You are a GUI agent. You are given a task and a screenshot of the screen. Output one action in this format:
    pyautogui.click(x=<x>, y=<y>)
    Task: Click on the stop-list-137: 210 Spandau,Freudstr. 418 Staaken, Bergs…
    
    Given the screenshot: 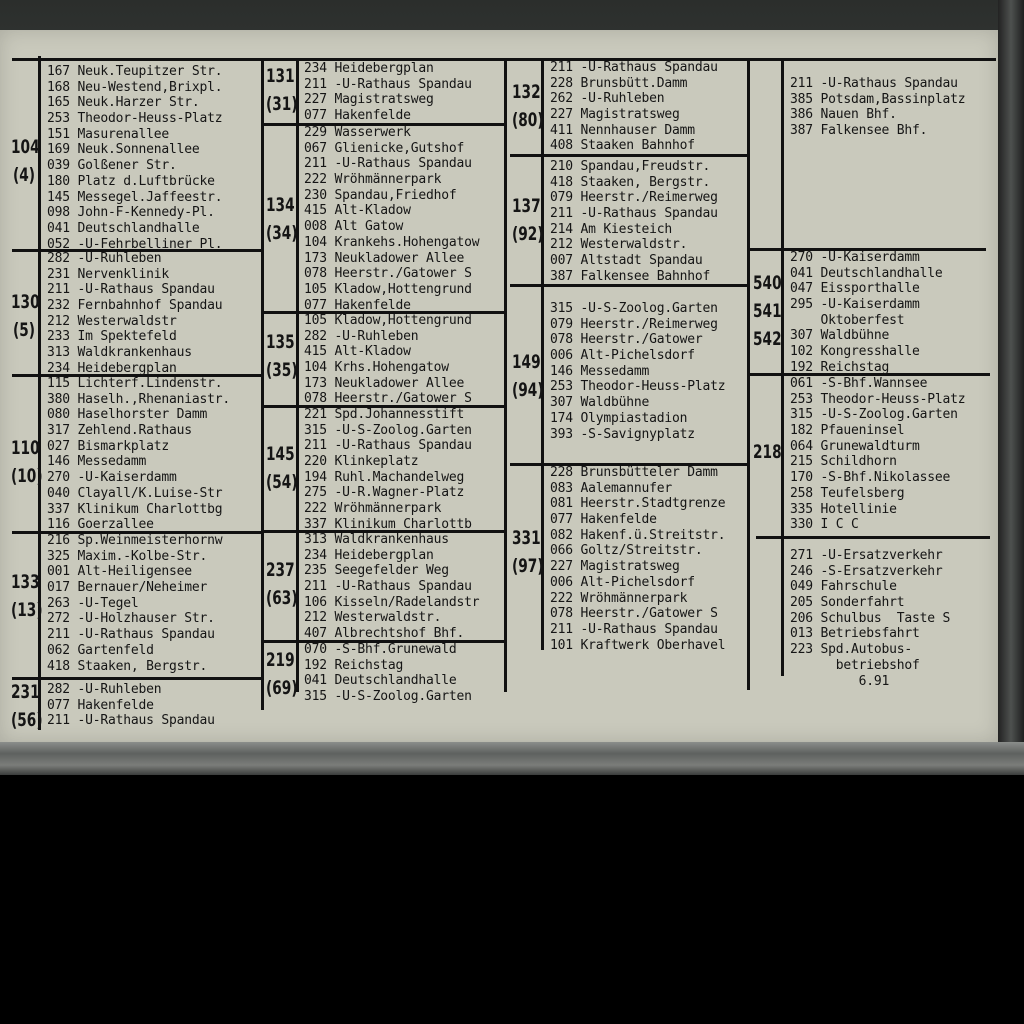 What is the action you would take?
    pyautogui.click(x=634, y=222)
    